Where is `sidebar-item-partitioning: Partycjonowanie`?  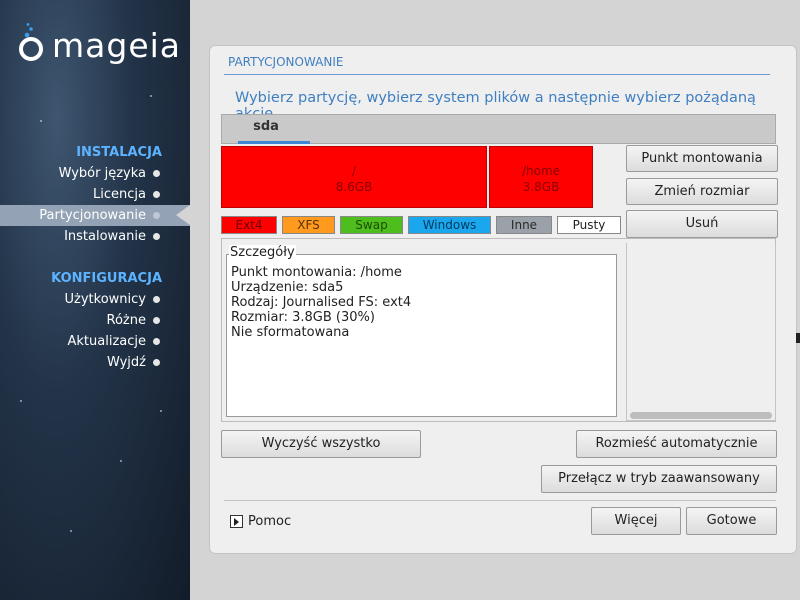 sidebar-item-partitioning: Partycjonowanie is located at coordinates (95, 215).